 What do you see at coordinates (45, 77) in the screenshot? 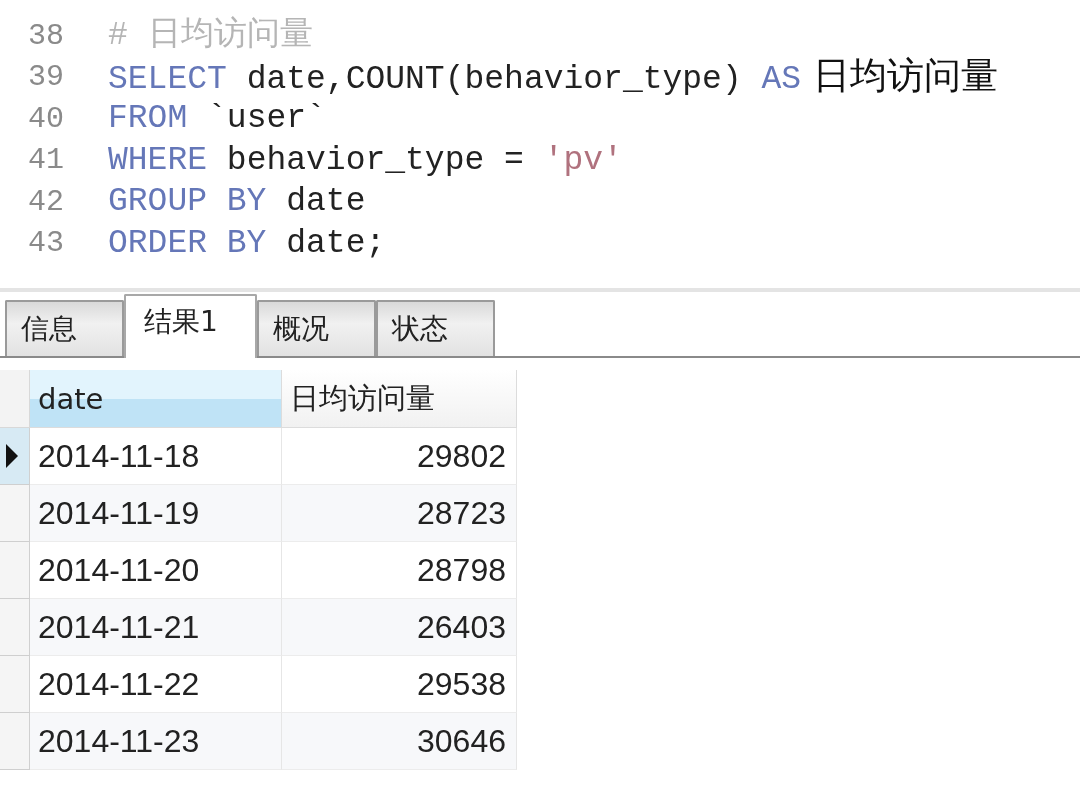
I see `line-number: 39` at bounding box center [45, 77].